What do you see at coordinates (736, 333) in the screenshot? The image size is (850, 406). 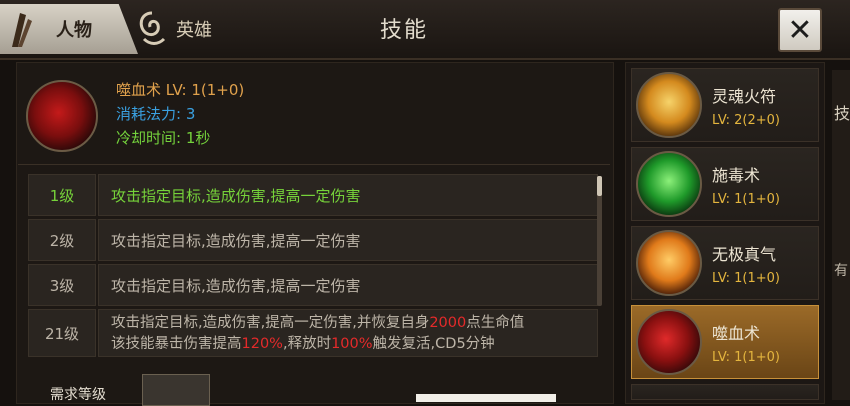 I see `skill-slot-name: 噬血术` at bounding box center [736, 333].